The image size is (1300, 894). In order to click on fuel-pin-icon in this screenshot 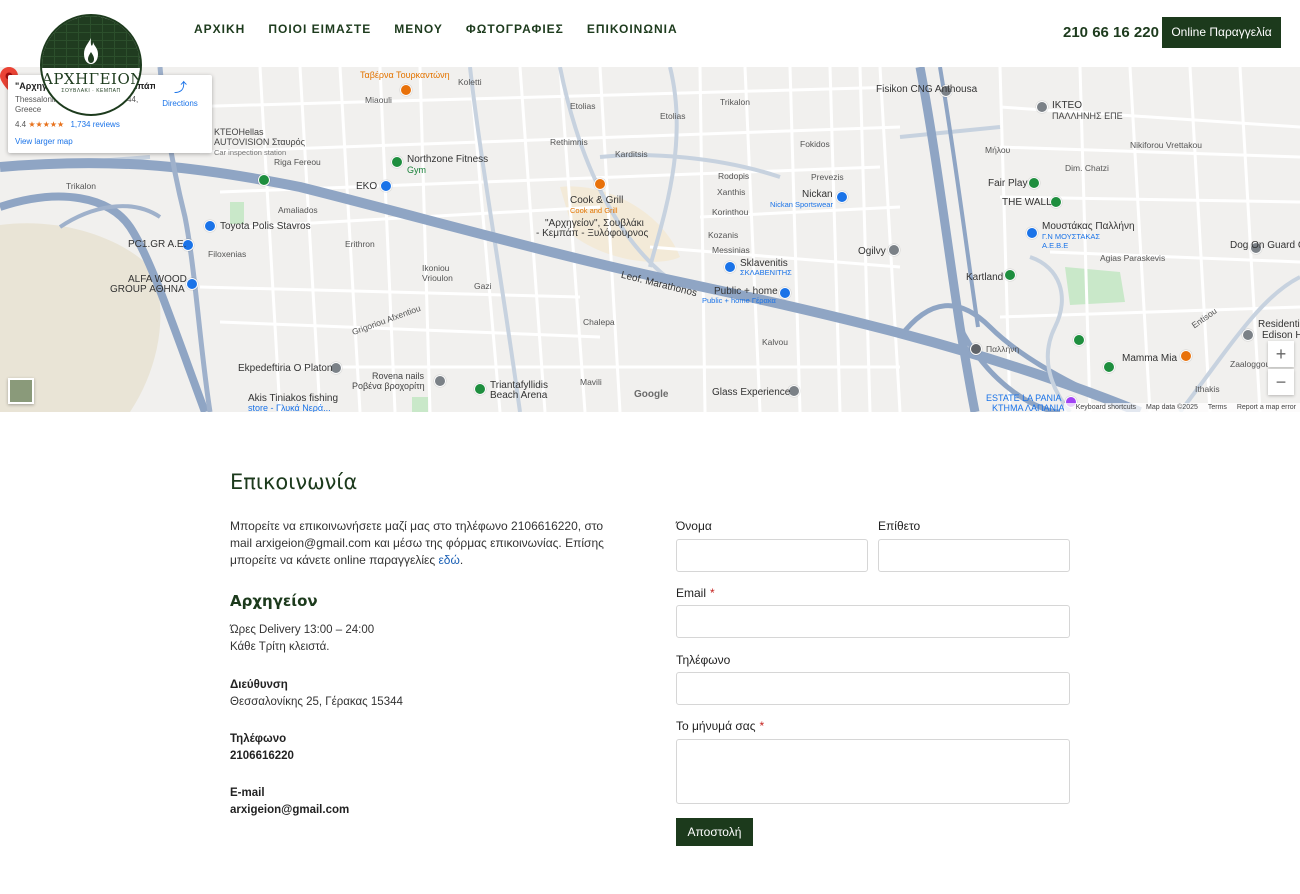, I will do `click(386, 186)`.